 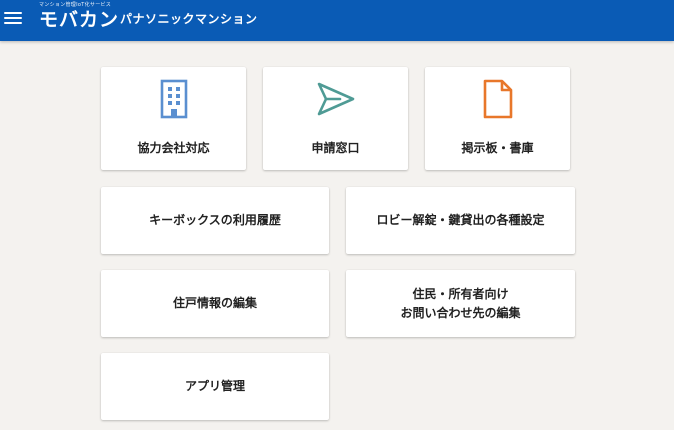 I want to click on building-name: パナソニックマンション, so click(x=189, y=19).